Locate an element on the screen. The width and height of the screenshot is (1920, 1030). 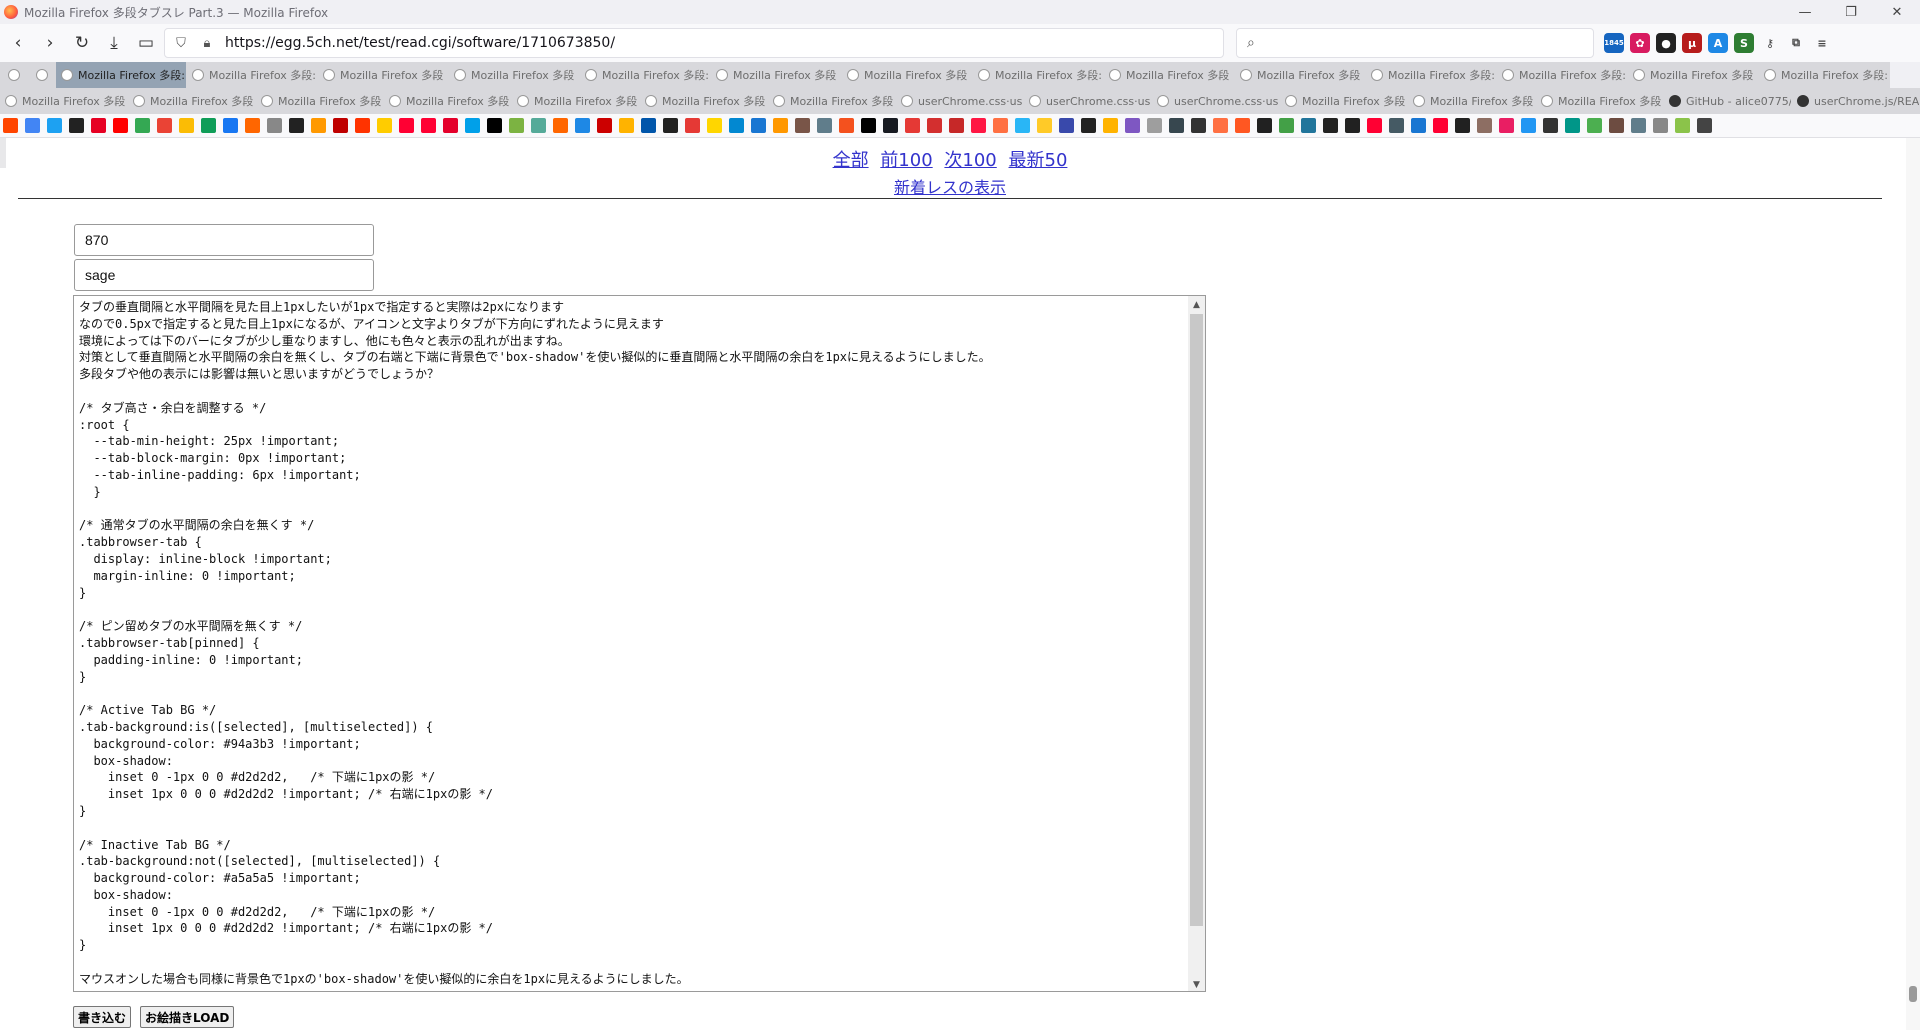
row2-tab: userChrome.js/REAI is located at coordinates (1856, 101).